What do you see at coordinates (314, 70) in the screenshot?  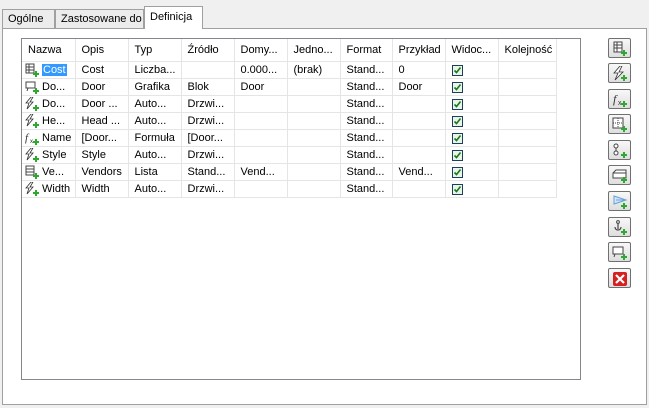 I see `cell-unit: (brak)` at bounding box center [314, 70].